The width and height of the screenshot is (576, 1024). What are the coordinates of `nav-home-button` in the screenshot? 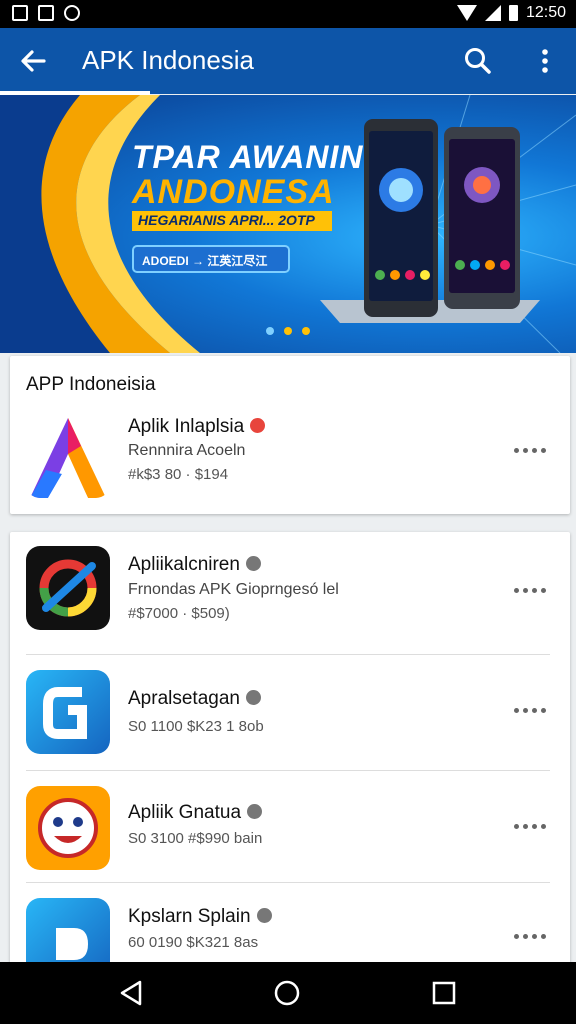 It's located at (287, 993).